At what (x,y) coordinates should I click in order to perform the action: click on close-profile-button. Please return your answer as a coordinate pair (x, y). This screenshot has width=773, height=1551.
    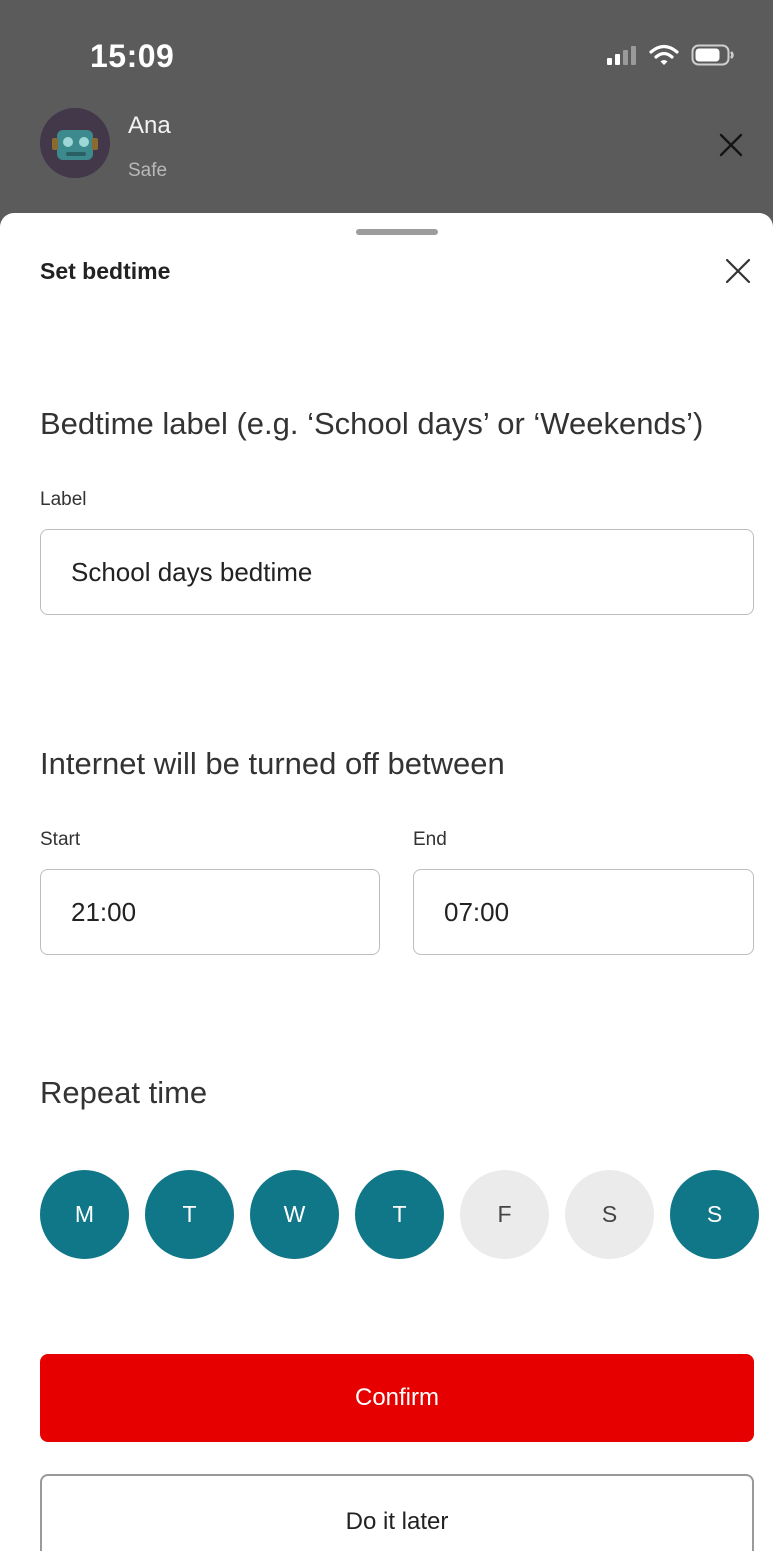
    Looking at the image, I should click on (731, 145).